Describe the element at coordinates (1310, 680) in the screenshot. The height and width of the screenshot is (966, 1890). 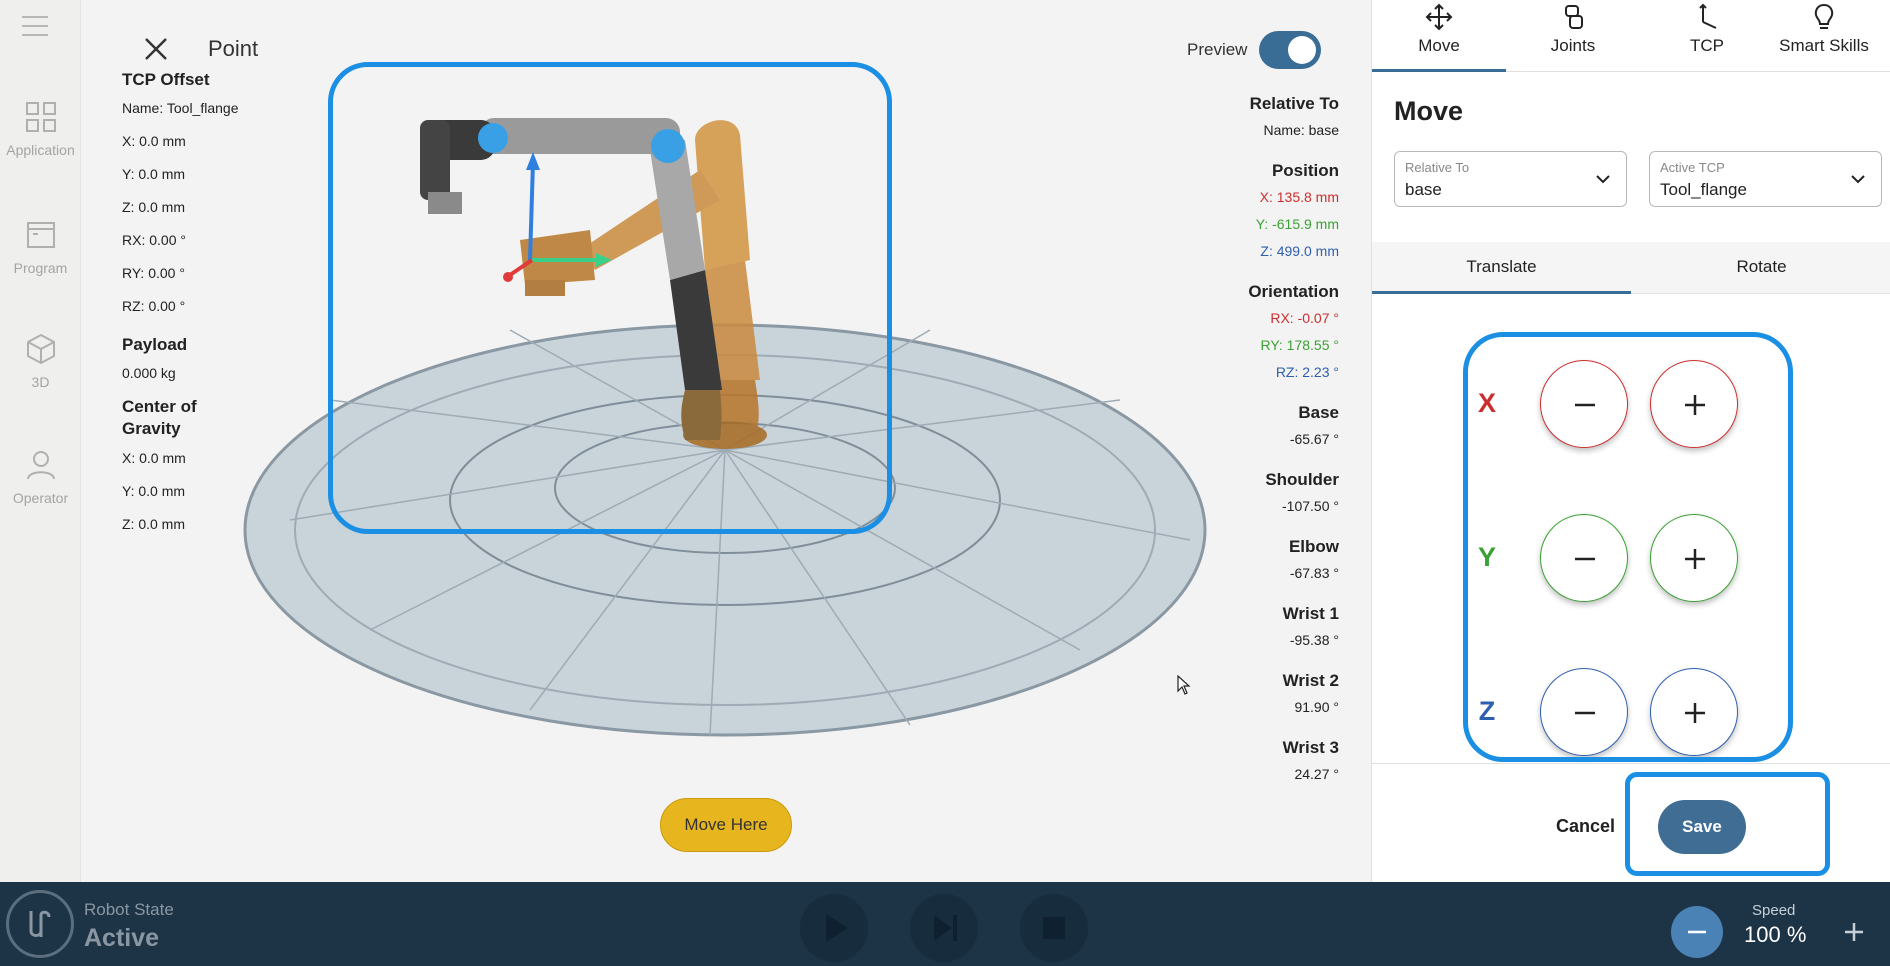
I see `joint-name: Wrist 2` at that location.